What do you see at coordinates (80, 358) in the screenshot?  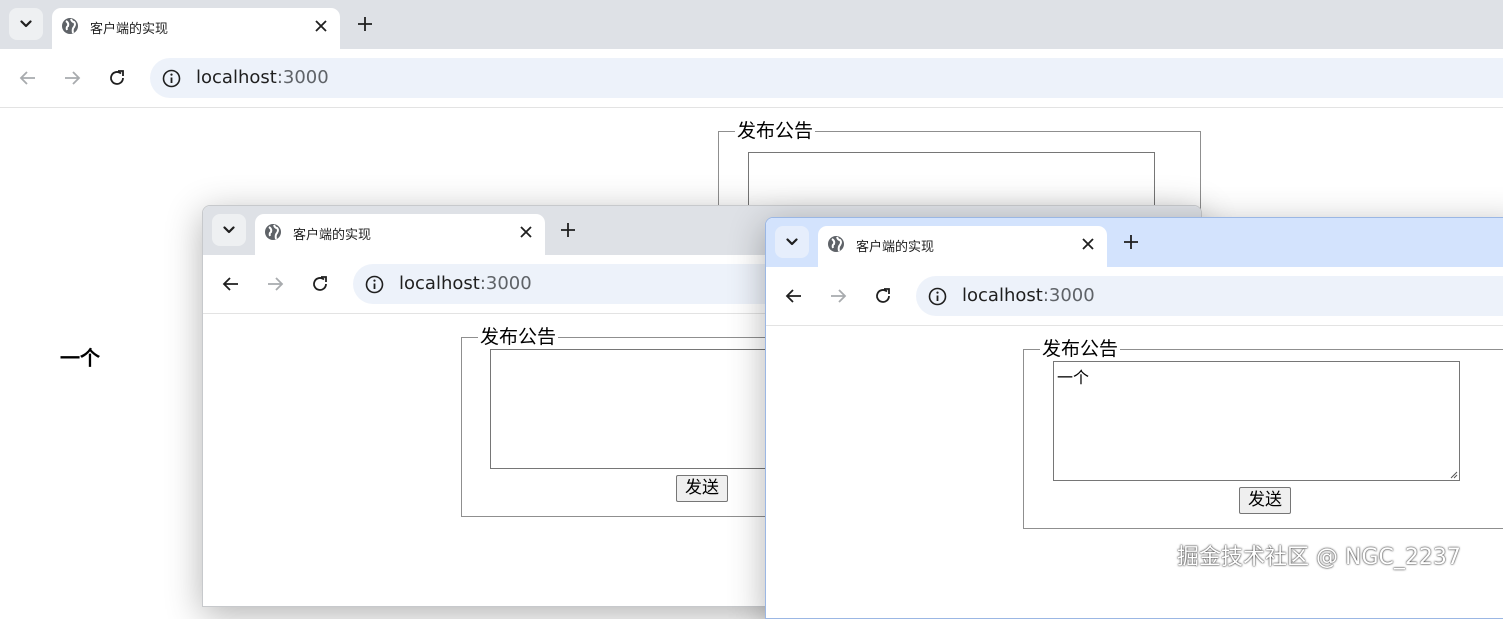 I see `received-message: 一个` at bounding box center [80, 358].